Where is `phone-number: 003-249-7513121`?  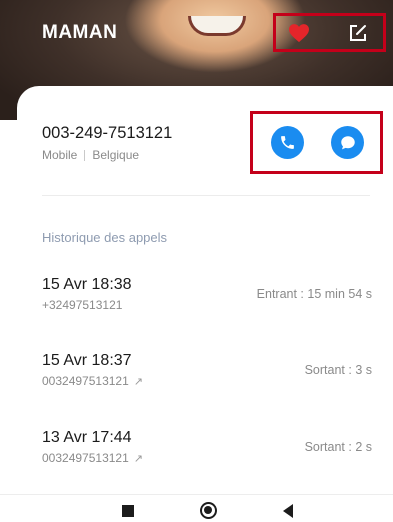 phone-number: 003-249-7513121 is located at coordinates (107, 133).